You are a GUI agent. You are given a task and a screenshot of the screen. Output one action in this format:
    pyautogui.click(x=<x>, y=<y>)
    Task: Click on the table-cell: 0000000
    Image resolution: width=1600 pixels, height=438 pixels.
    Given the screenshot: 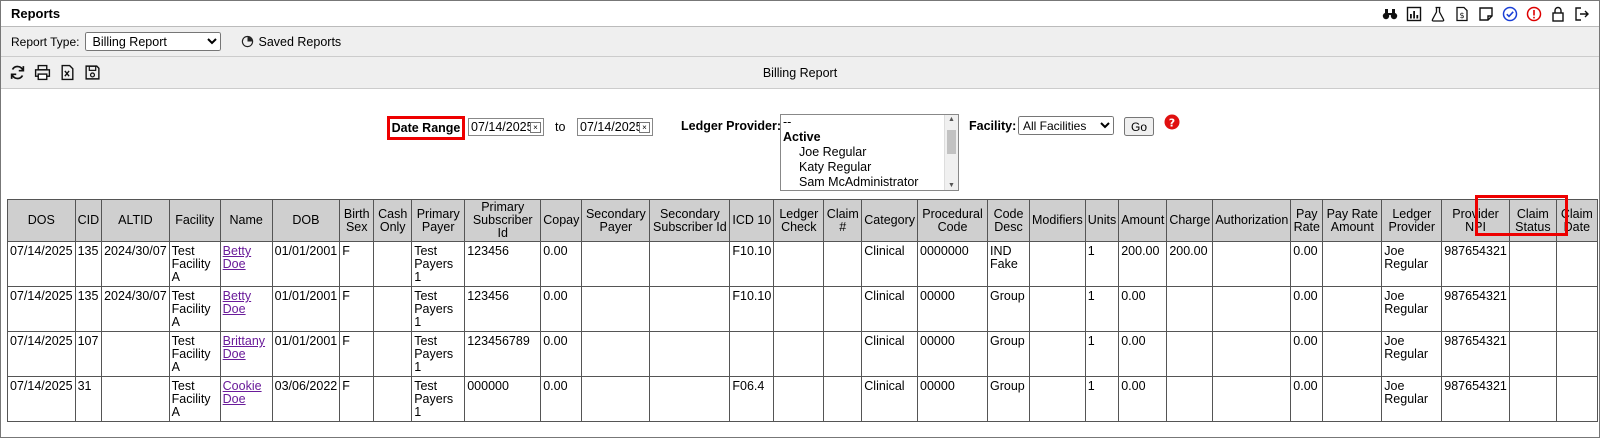 What is the action you would take?
    pyautogui.click(x=953, y=264)
    